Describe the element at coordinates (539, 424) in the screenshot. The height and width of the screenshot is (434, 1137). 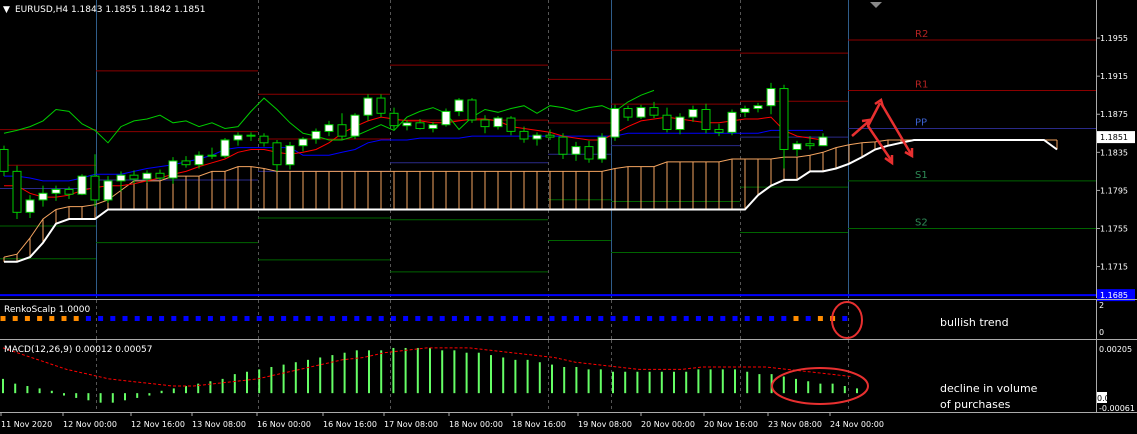
I see `time-label-8: 18 Nov 16:00` at that location.